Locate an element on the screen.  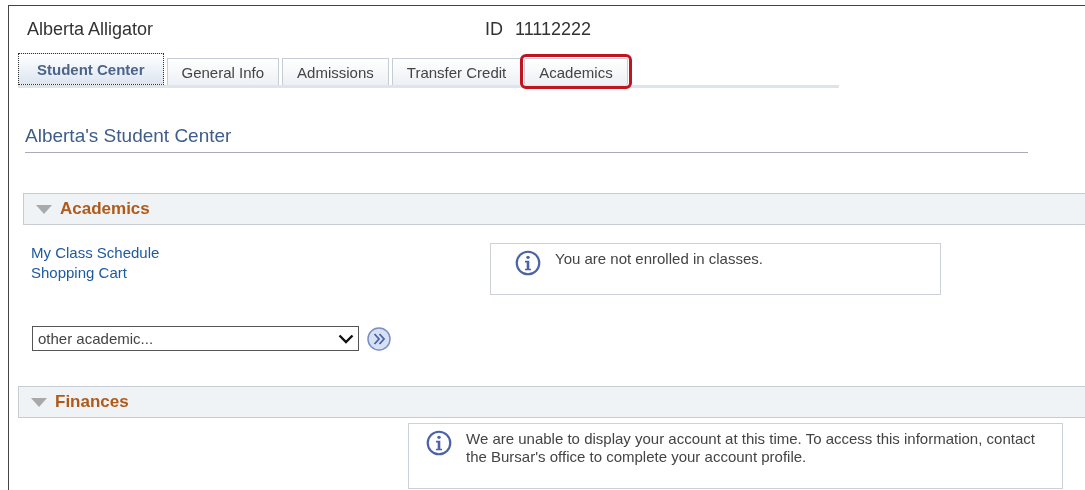
section-header: Finances is located at coordinates (551, 402).